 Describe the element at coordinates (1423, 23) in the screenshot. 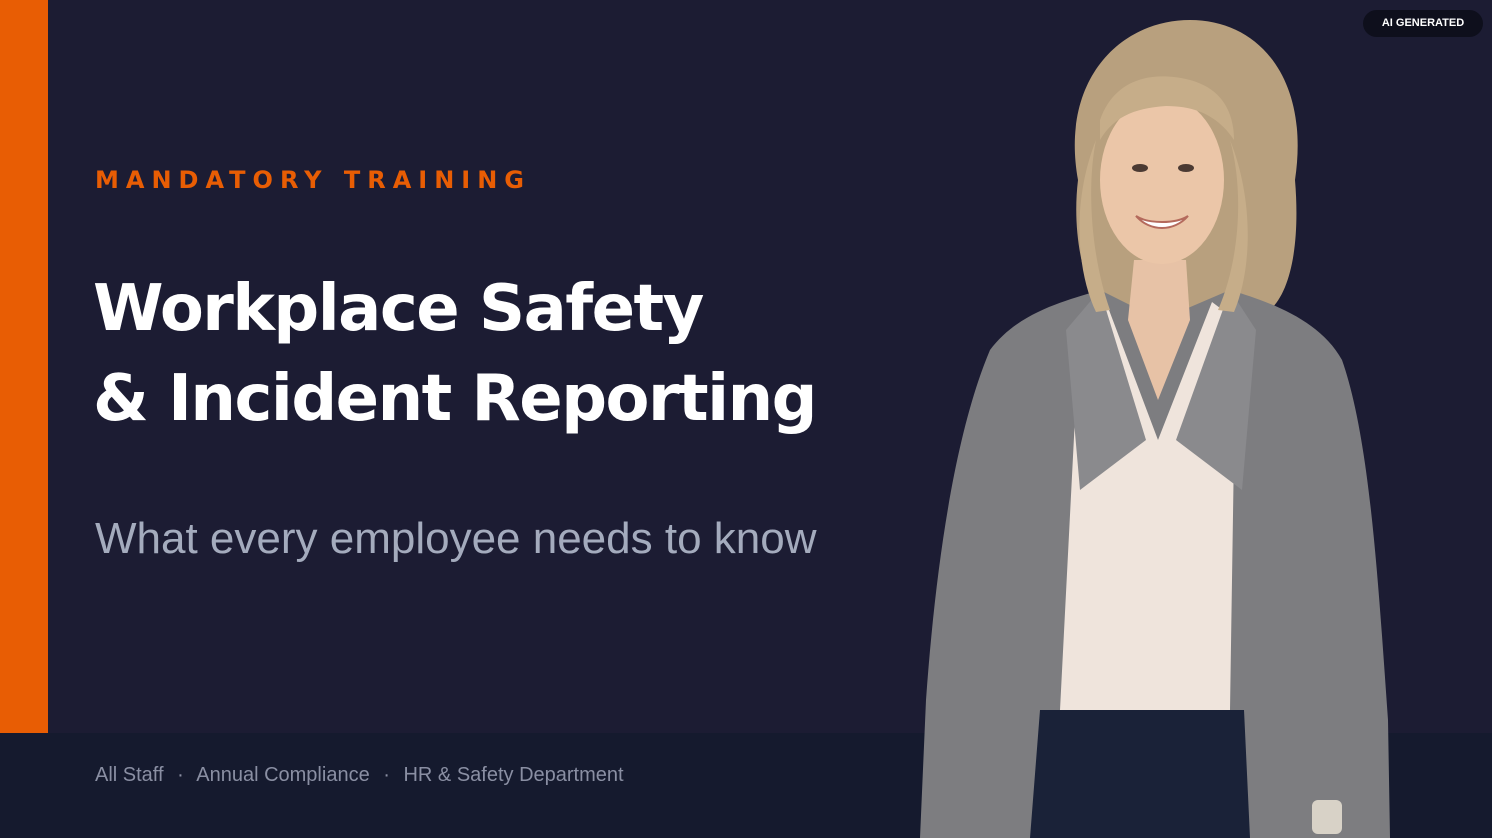

I see `ai-generated-badge: AI GENERATED` at that location.